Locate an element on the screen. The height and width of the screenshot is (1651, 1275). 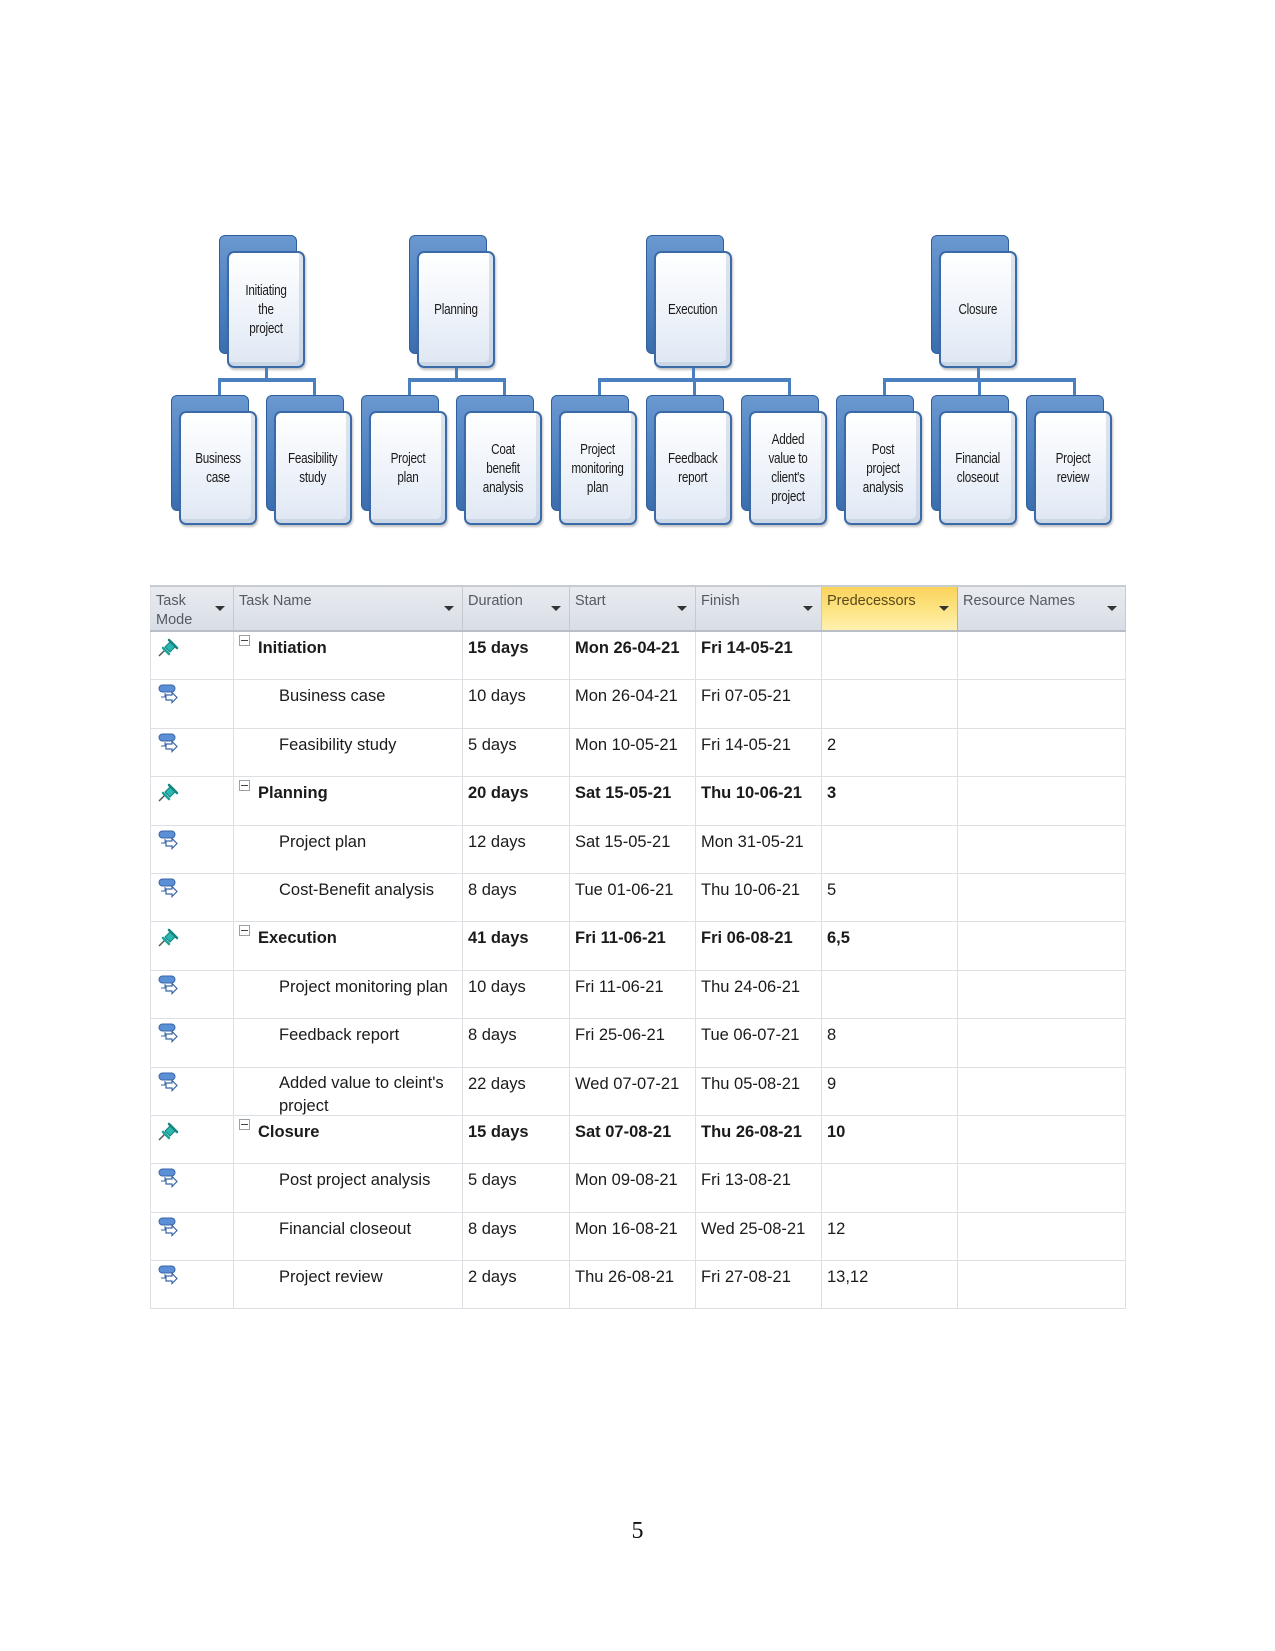
task-name-cell: Execution is located at coordinates (348, 946).